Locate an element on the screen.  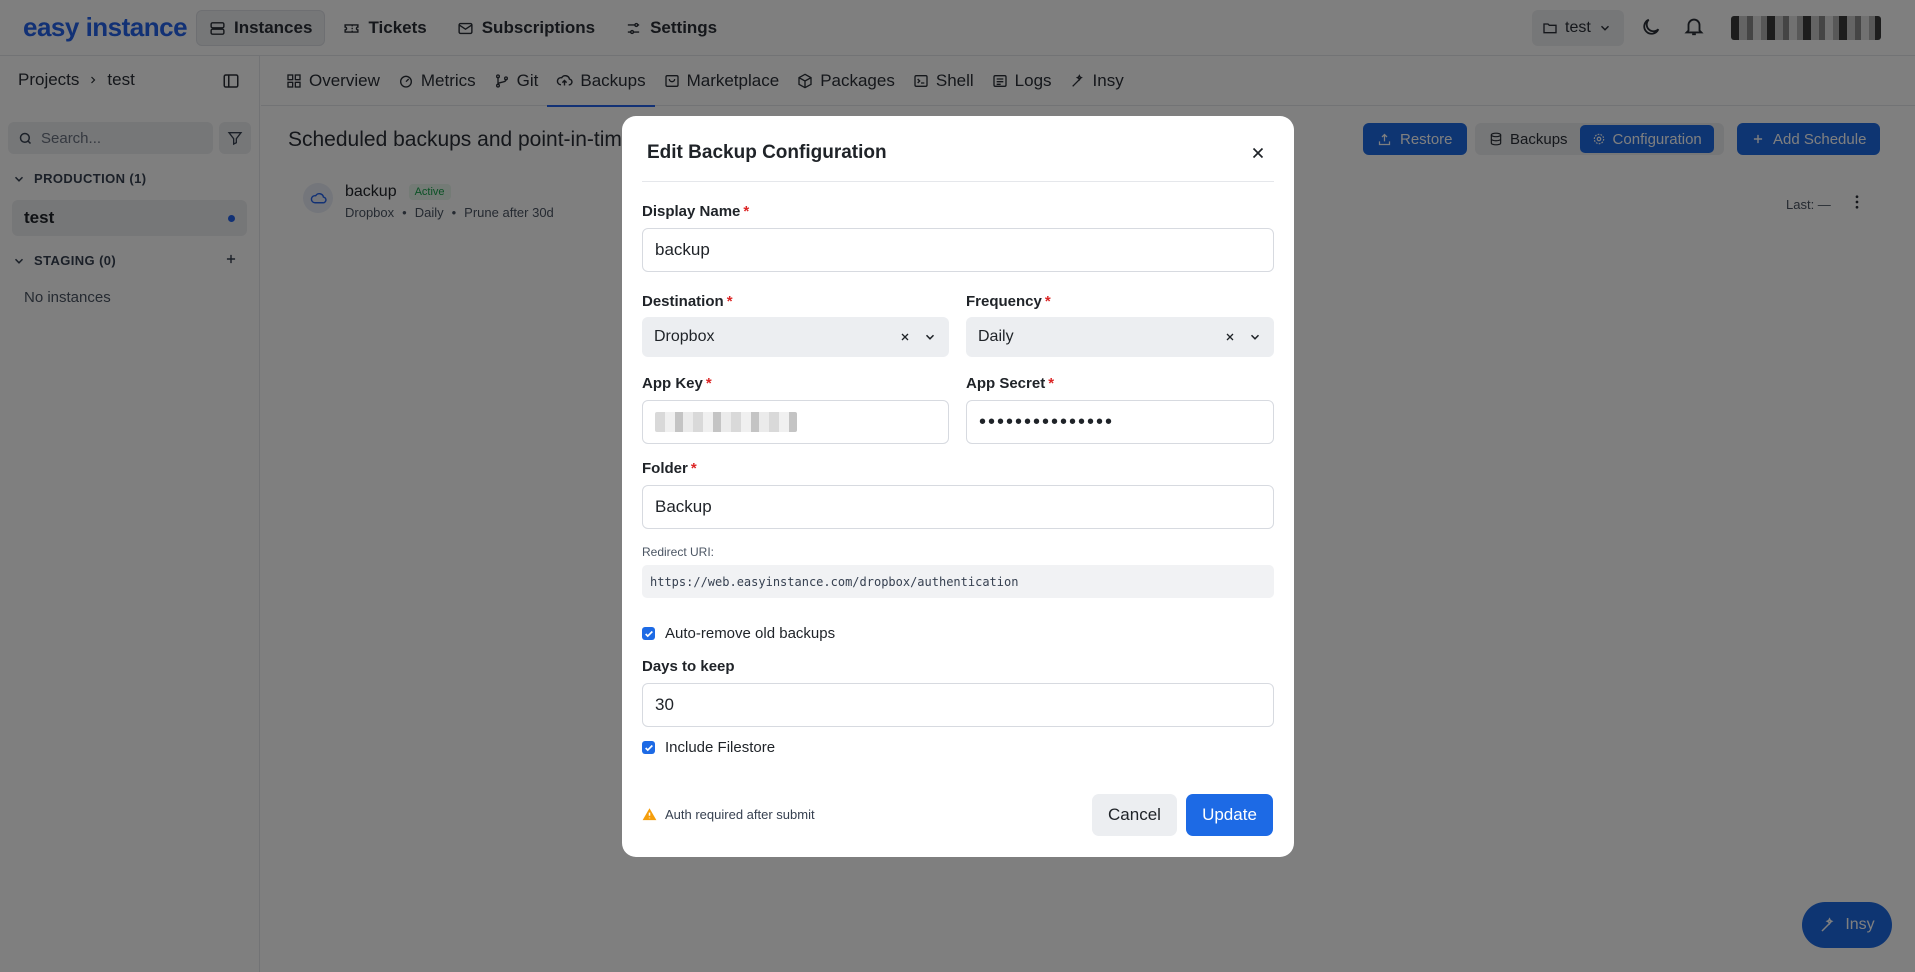
days-to-keep-value: 30 is located at coordinates (664, 704).